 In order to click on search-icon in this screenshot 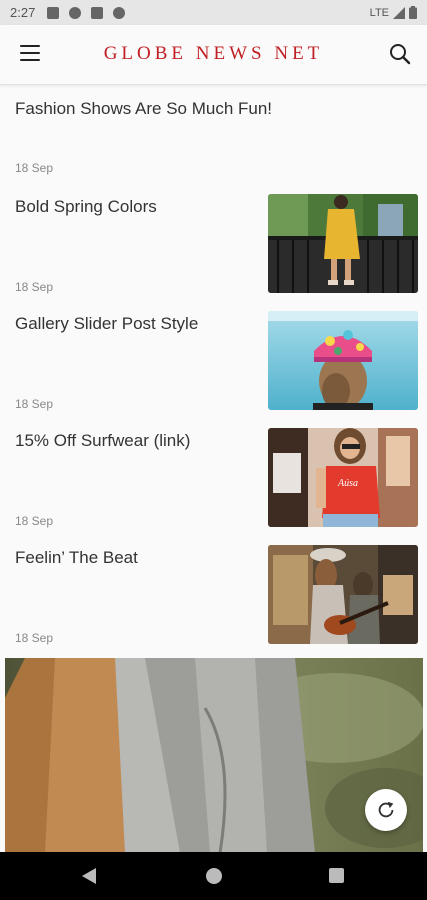, I will do `click(400, 54)`.